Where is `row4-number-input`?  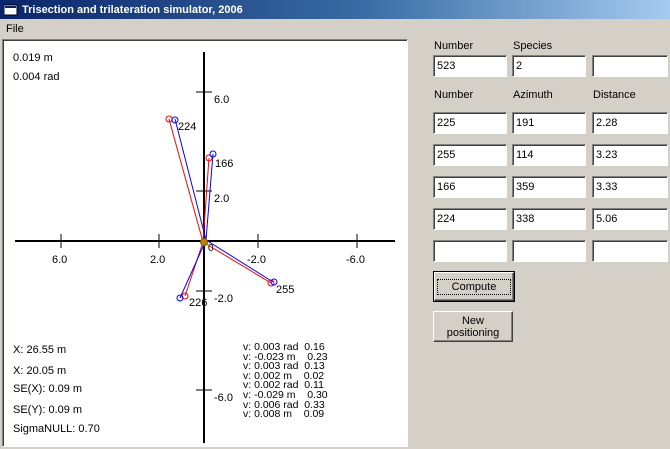
row4-number-input is located at coordinates (470, 219).